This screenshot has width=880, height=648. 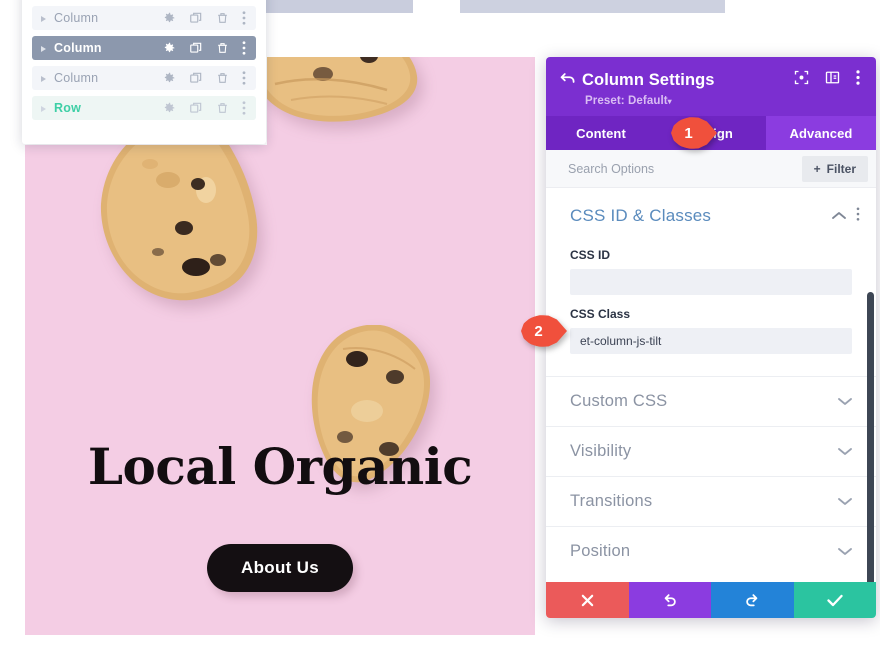 I want to click on layers-panel: Column Column Column Row, so click(x=144, y=72).